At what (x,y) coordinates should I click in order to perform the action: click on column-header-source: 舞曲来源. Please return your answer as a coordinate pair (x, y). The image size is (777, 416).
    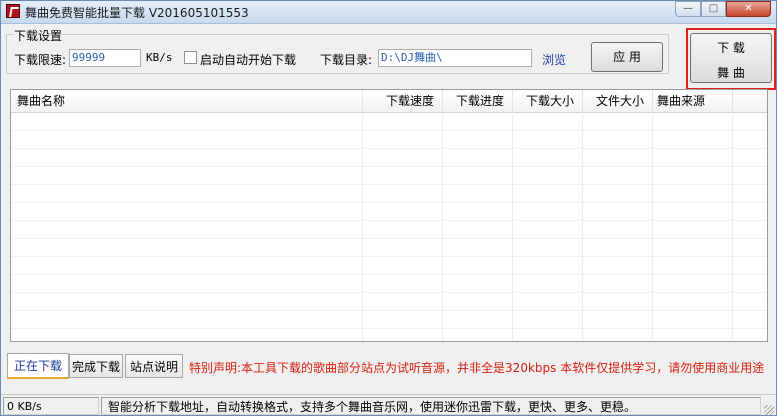
    Looking at the image, I should click on (693, 101).